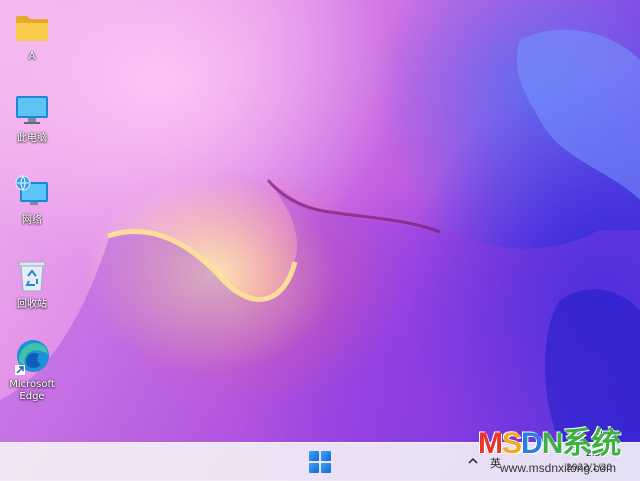 The height and width of the screenshot is (481, 640). I want to click on desktop-icon-label: Microsoft Edge, so click(32, 390).